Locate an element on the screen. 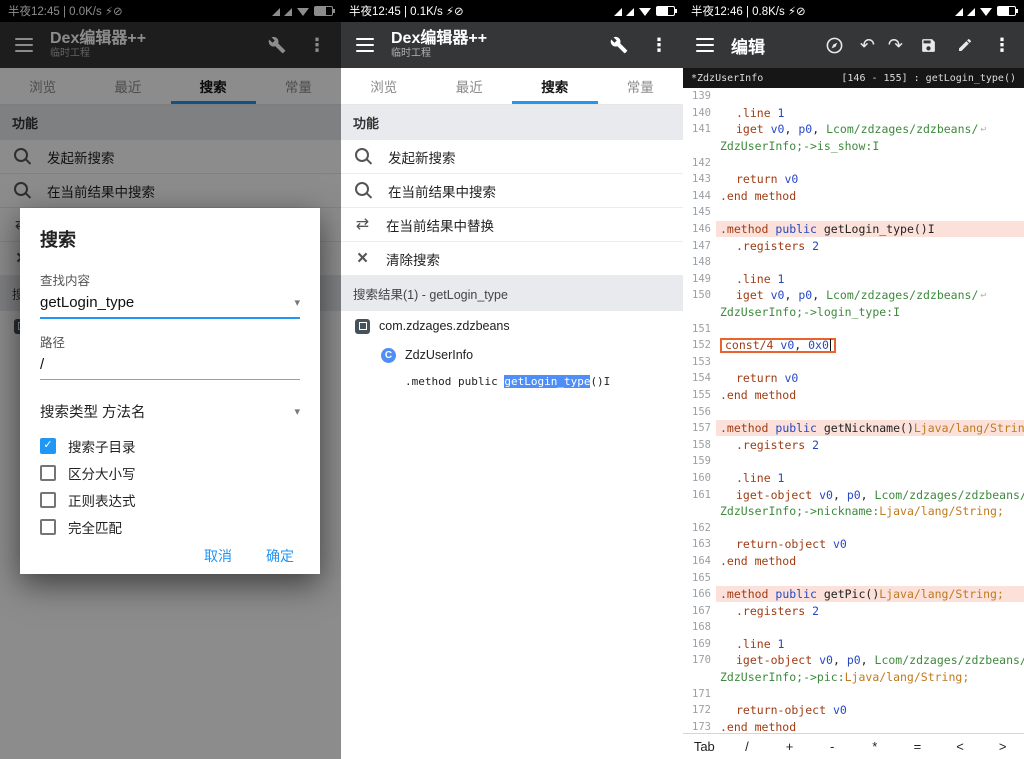 Image resolution: width=1024 pixels, height=759 pixels. menu-item: ⇄ 在当前结果中替换 is located at coordinates (512, 225).